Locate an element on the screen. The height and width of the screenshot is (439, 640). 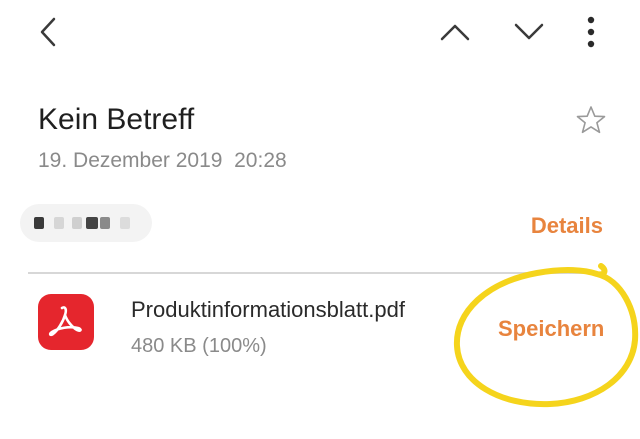
details-link: Details is located at coordinates (567, 226).